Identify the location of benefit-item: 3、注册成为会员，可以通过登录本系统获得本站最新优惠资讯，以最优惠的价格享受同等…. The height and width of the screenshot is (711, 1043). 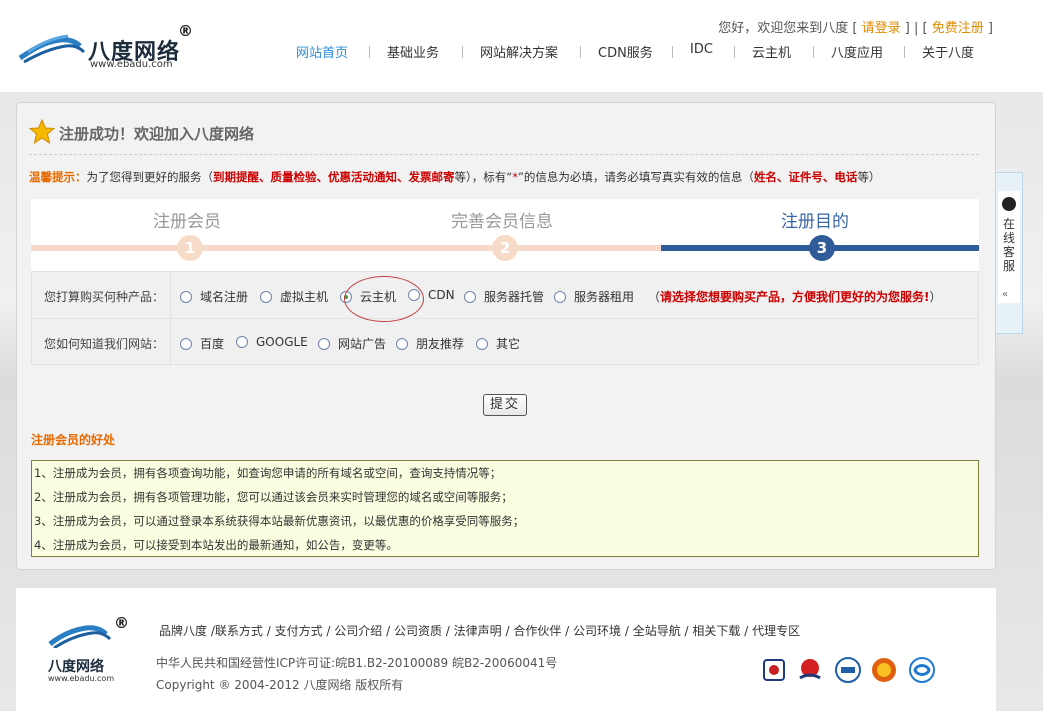
(279, 521).